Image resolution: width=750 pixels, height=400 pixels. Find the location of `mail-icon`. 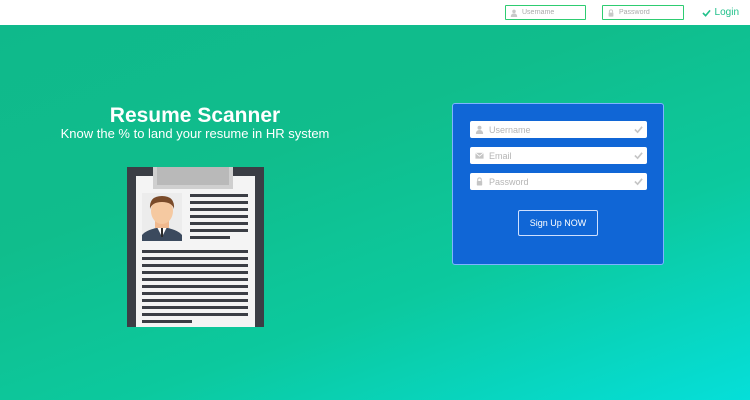

mail-icon is located at coordinates (479, 155).